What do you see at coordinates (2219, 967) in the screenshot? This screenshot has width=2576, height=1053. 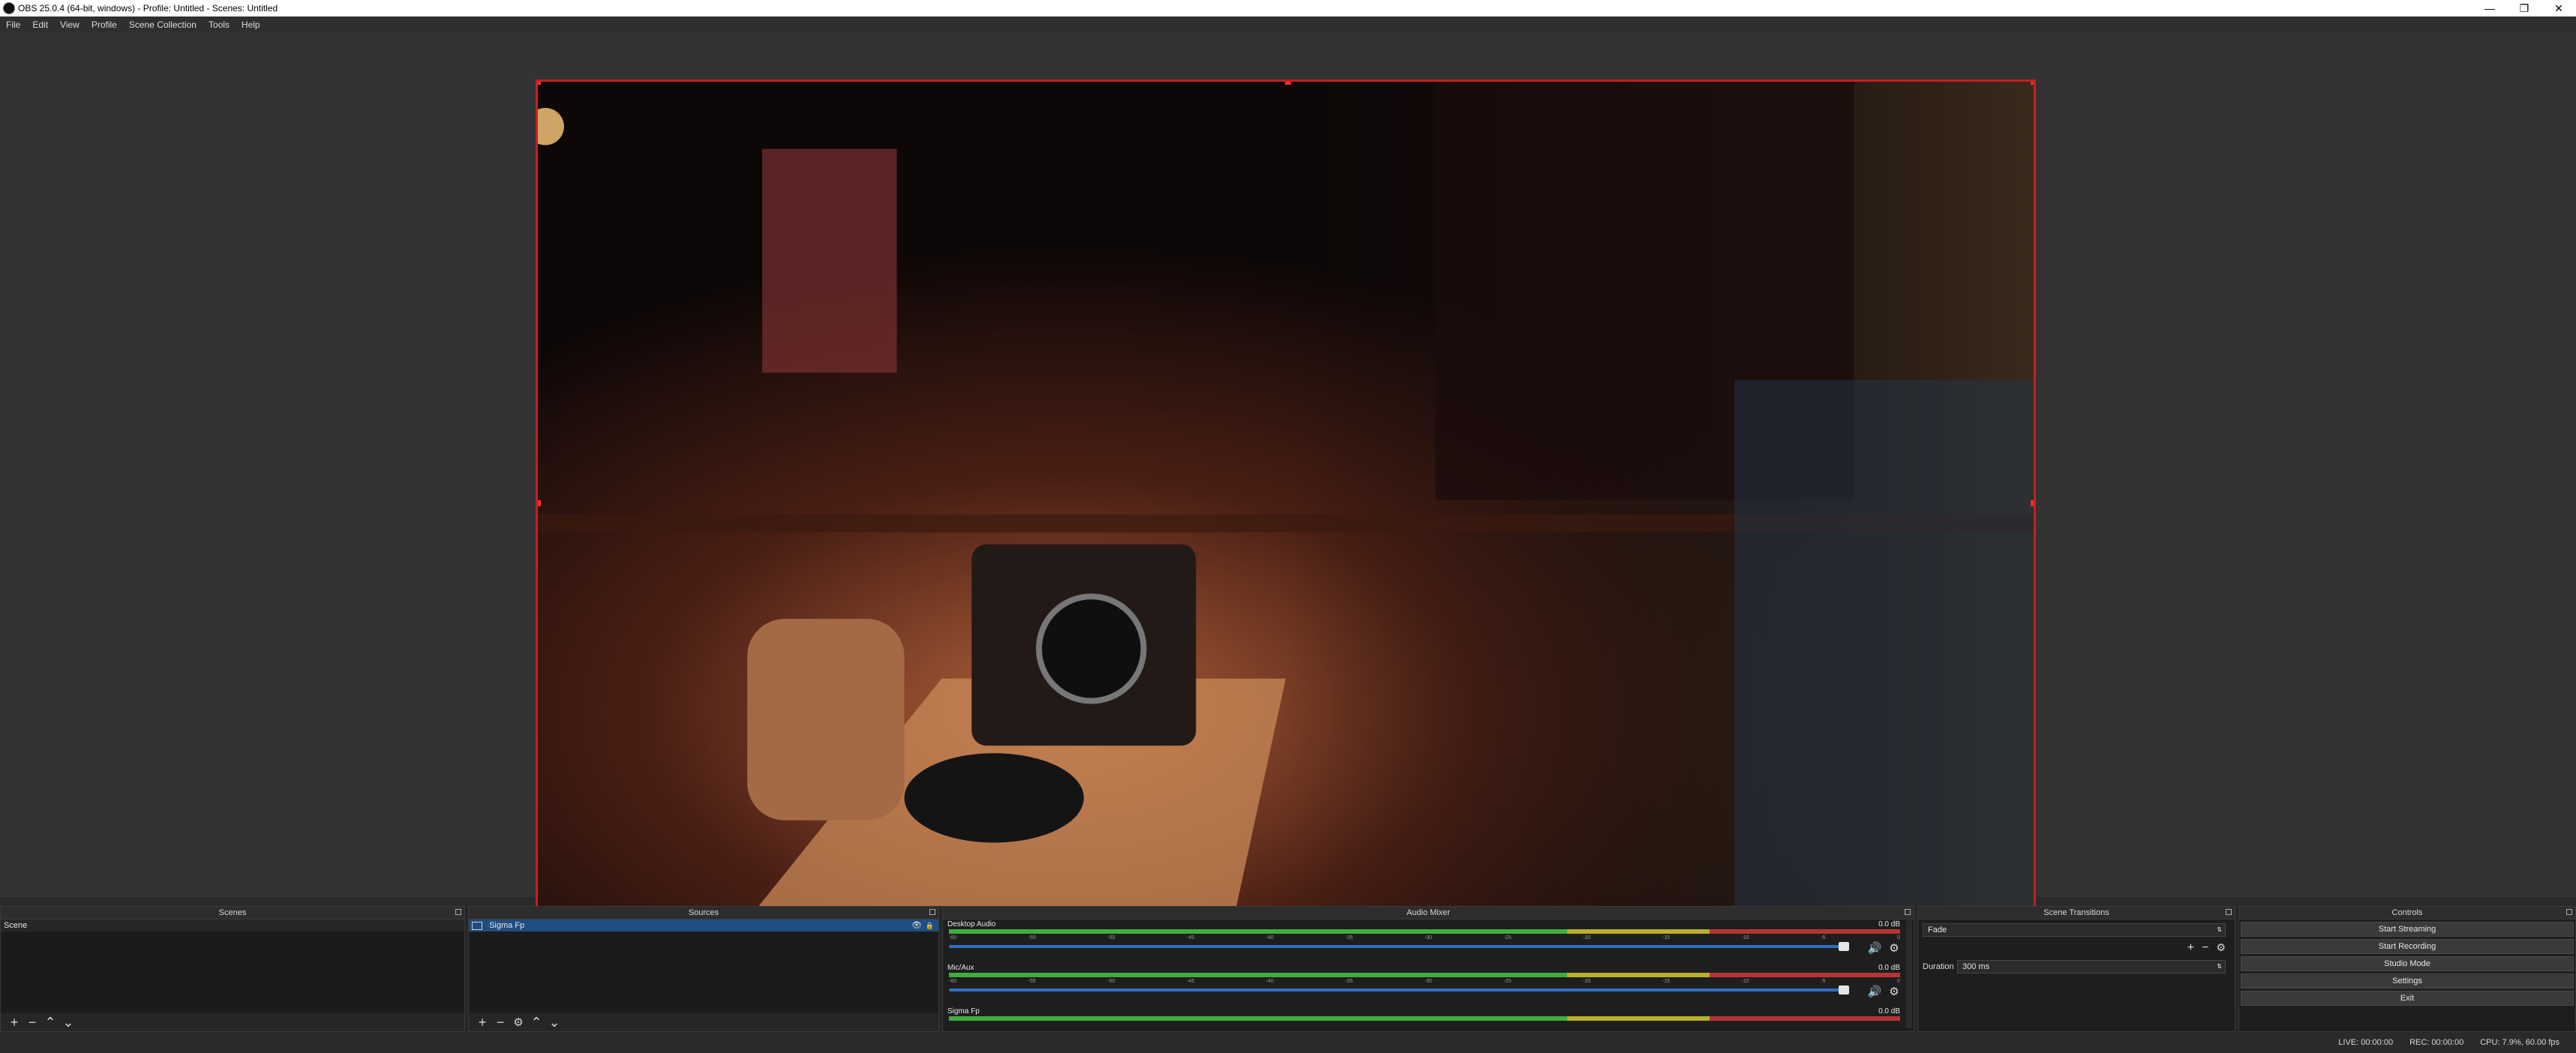 I see `spinner-icon: ⇅` at bounding box center [2219, 967].